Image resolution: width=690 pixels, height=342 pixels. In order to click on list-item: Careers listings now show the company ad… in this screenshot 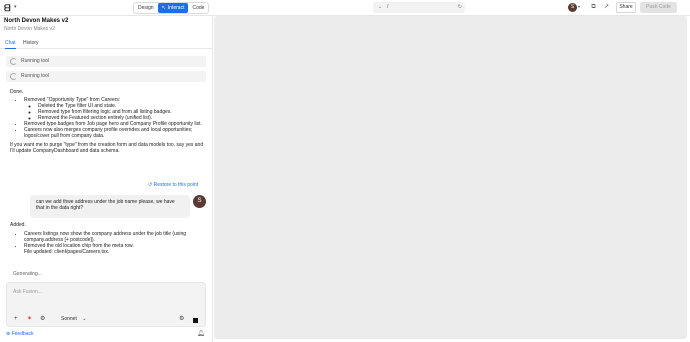, I will do `click(115, 237)`.